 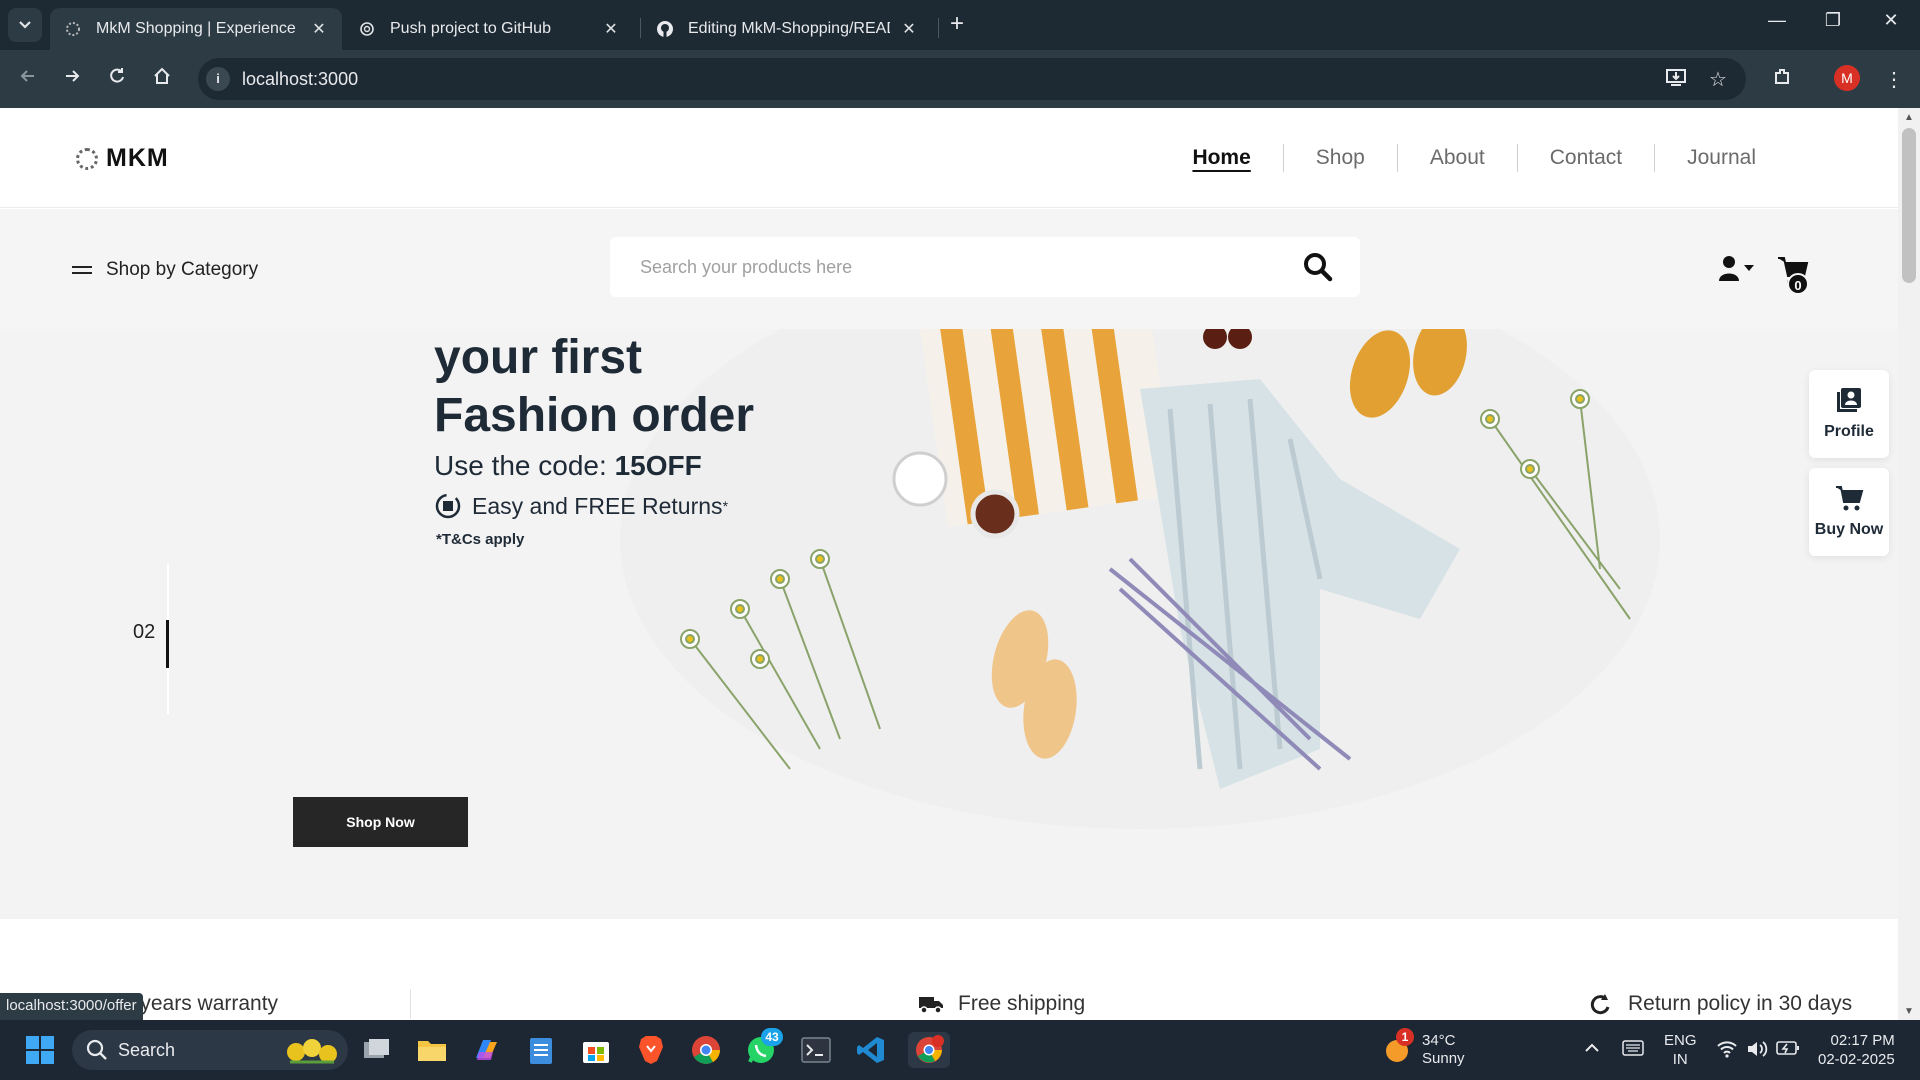 What do you see at coordinates (725, 506) in the screenshot?
I see `returns-mark: *` at bounding box center [725, 506].